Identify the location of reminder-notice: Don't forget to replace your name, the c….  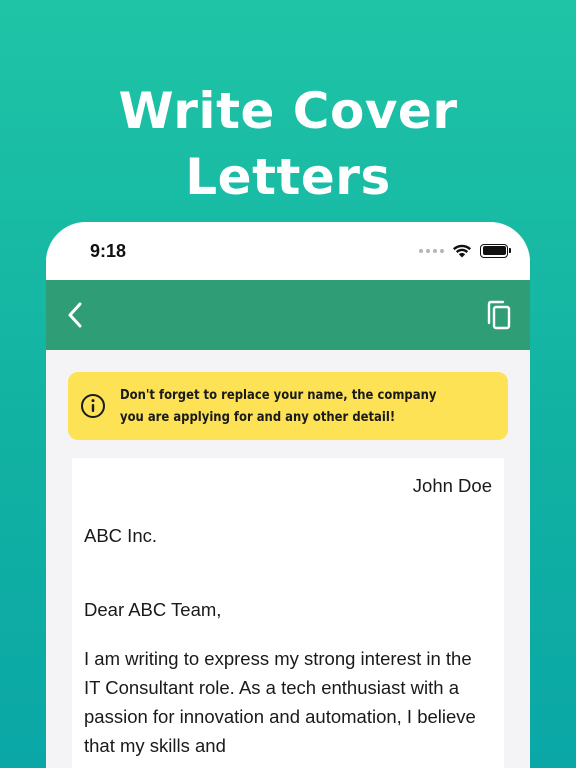
(288, 406).